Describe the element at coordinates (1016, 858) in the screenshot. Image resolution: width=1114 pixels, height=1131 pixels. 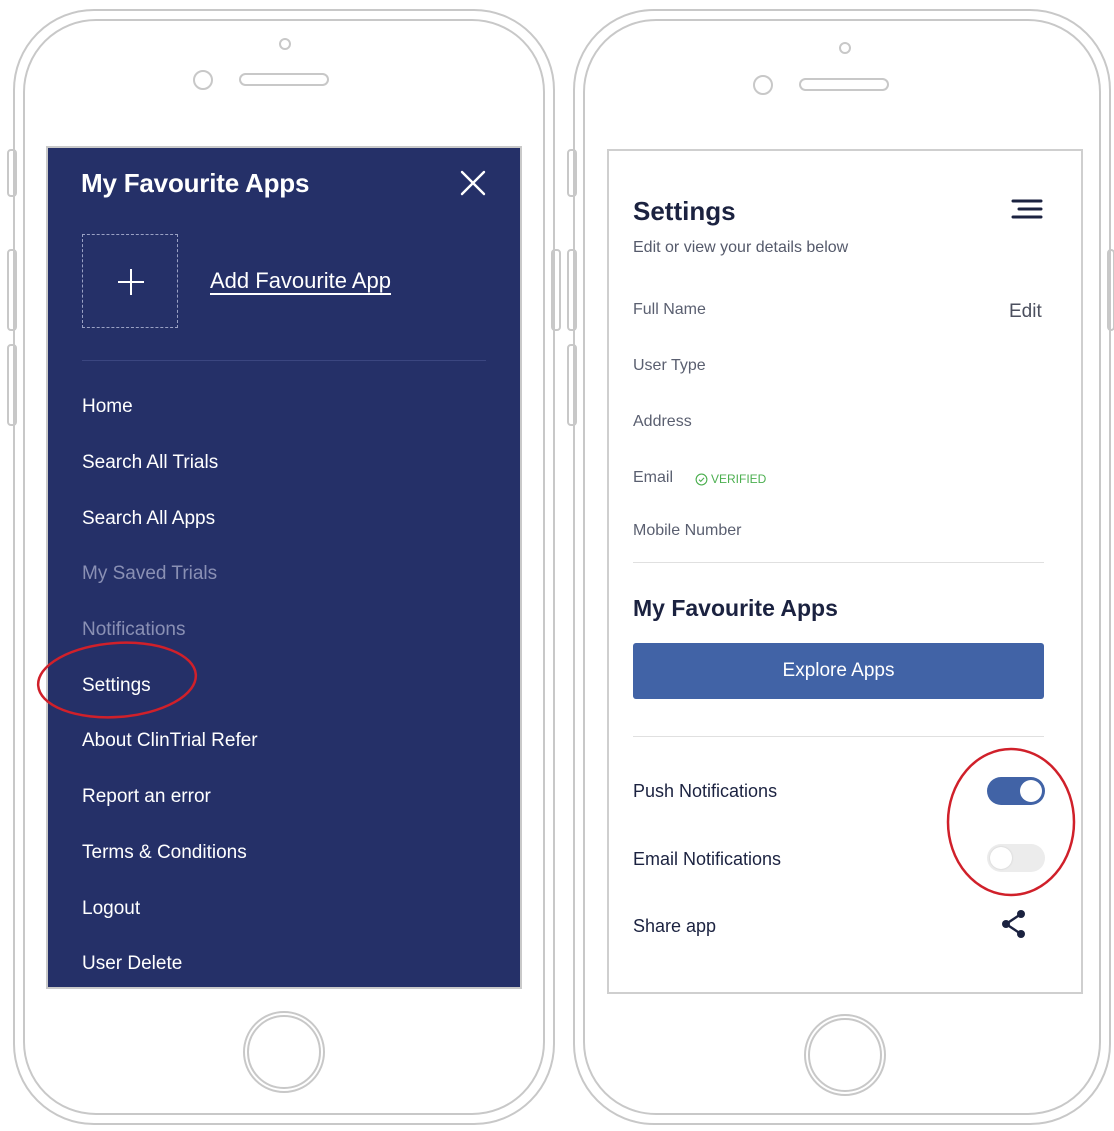
I see `email-notifications-toggle` at that location.